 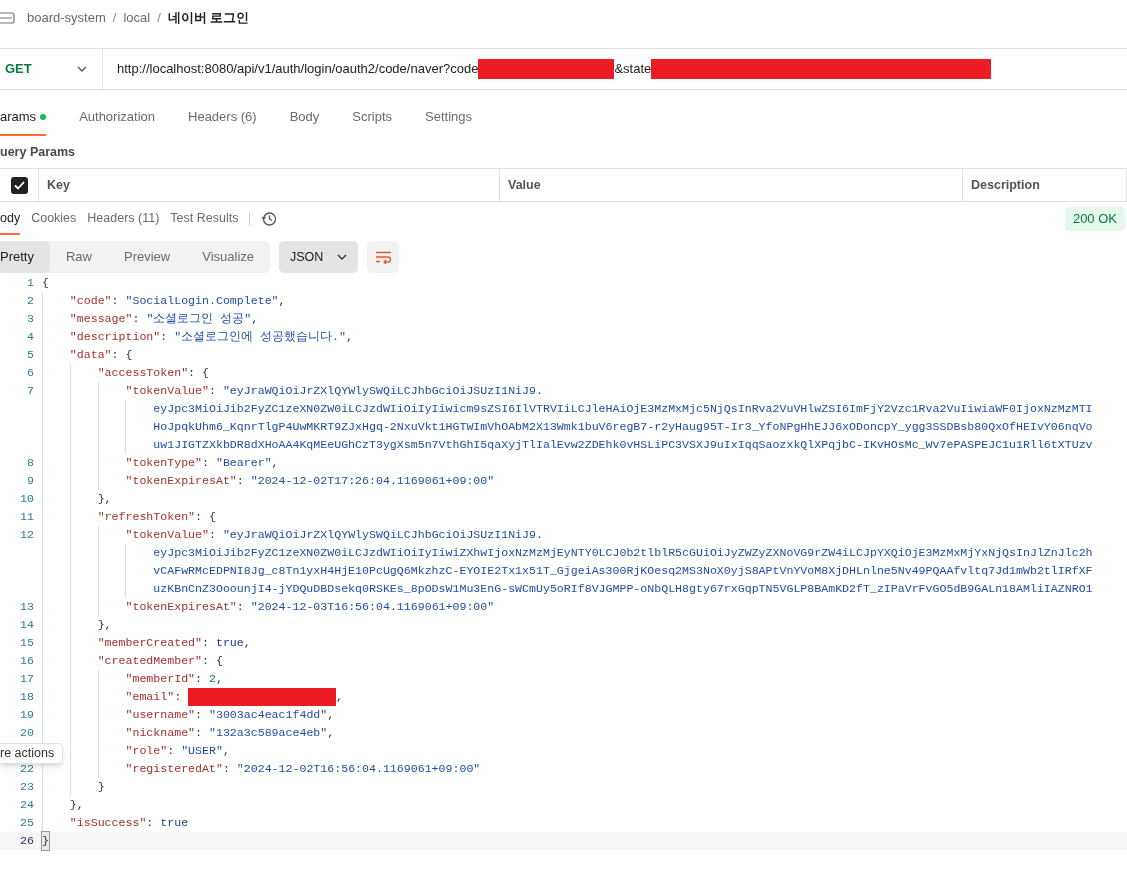 What do you see at coordinates (19, 185) in the screenshot?
I see `select-all-checkbox` at bounding box center [19, 185].